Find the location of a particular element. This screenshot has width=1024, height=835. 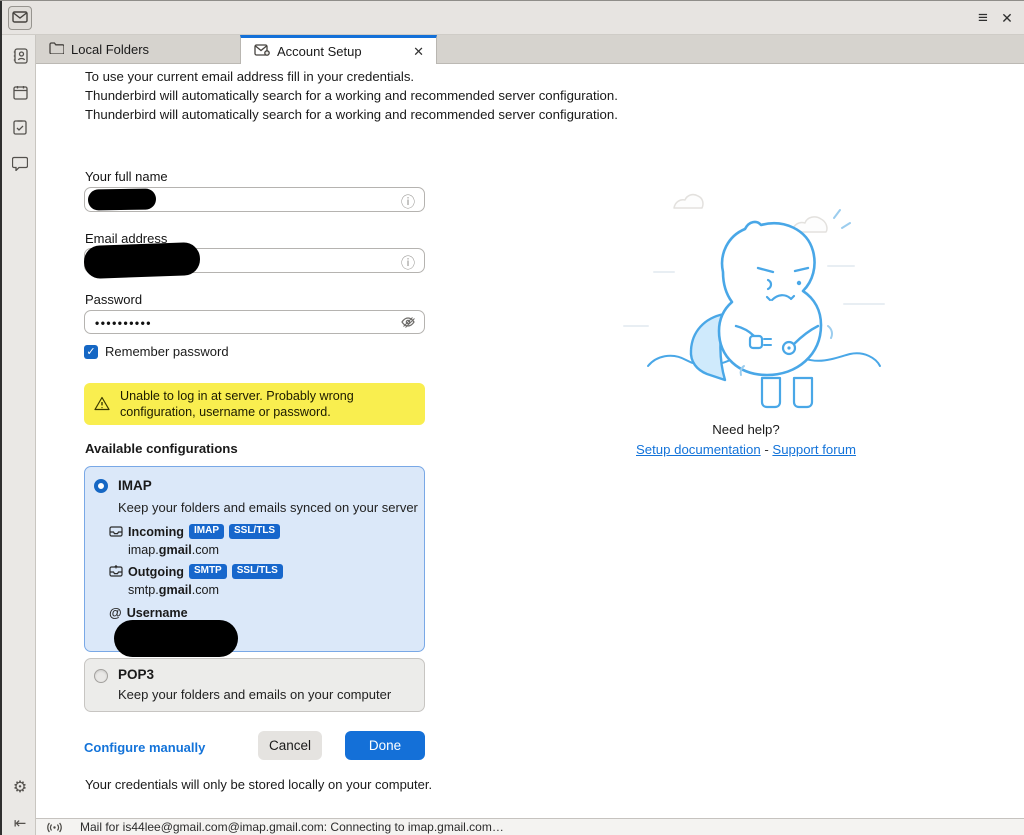

password-label: Password is located at coordinates (114, 299).